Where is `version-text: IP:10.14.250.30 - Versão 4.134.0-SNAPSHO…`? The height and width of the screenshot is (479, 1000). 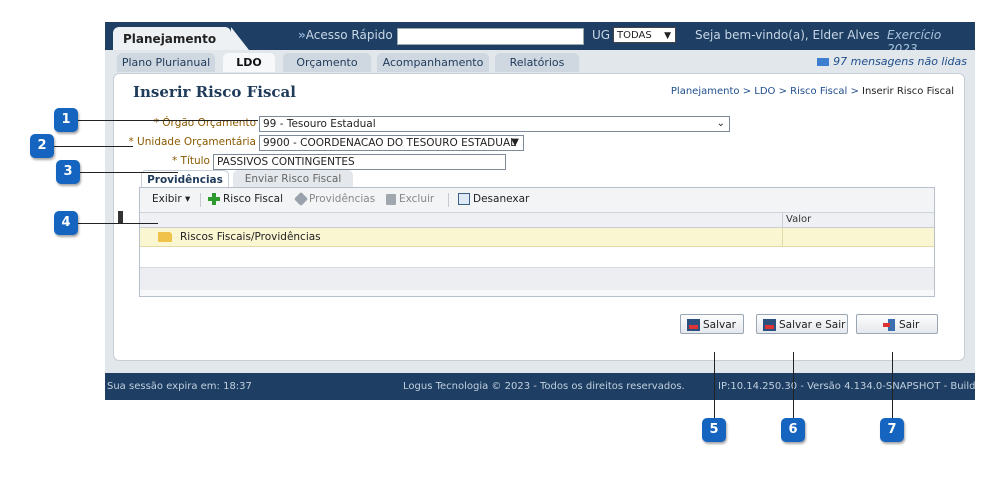 version-text: IP:10.14.250.30 - Versão 4.134.0-SNAPSHO… is located at coordinates (846, 386).